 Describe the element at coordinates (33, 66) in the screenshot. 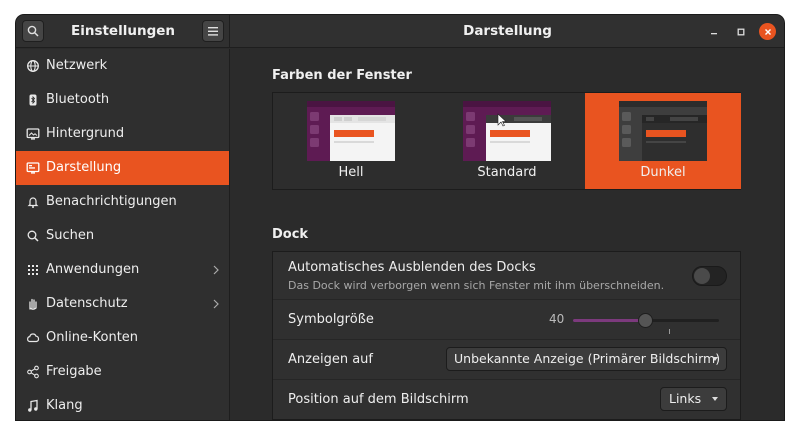

I see `network-icon` at that location.